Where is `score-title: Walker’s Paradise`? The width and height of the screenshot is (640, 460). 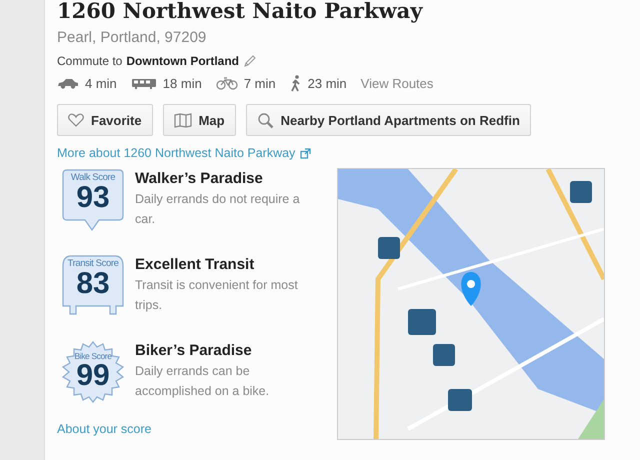 score-title: Walker’s Paradise is located at coordinates (199, 178).